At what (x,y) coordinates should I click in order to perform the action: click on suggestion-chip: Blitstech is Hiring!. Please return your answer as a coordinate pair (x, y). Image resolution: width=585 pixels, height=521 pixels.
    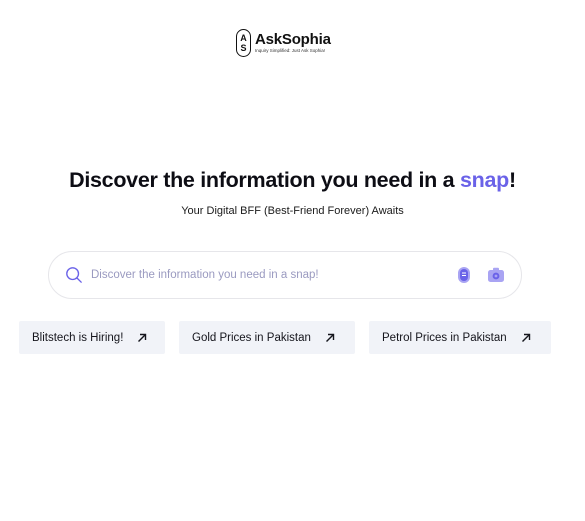
    Looking at the image, I should click on (92, 337).